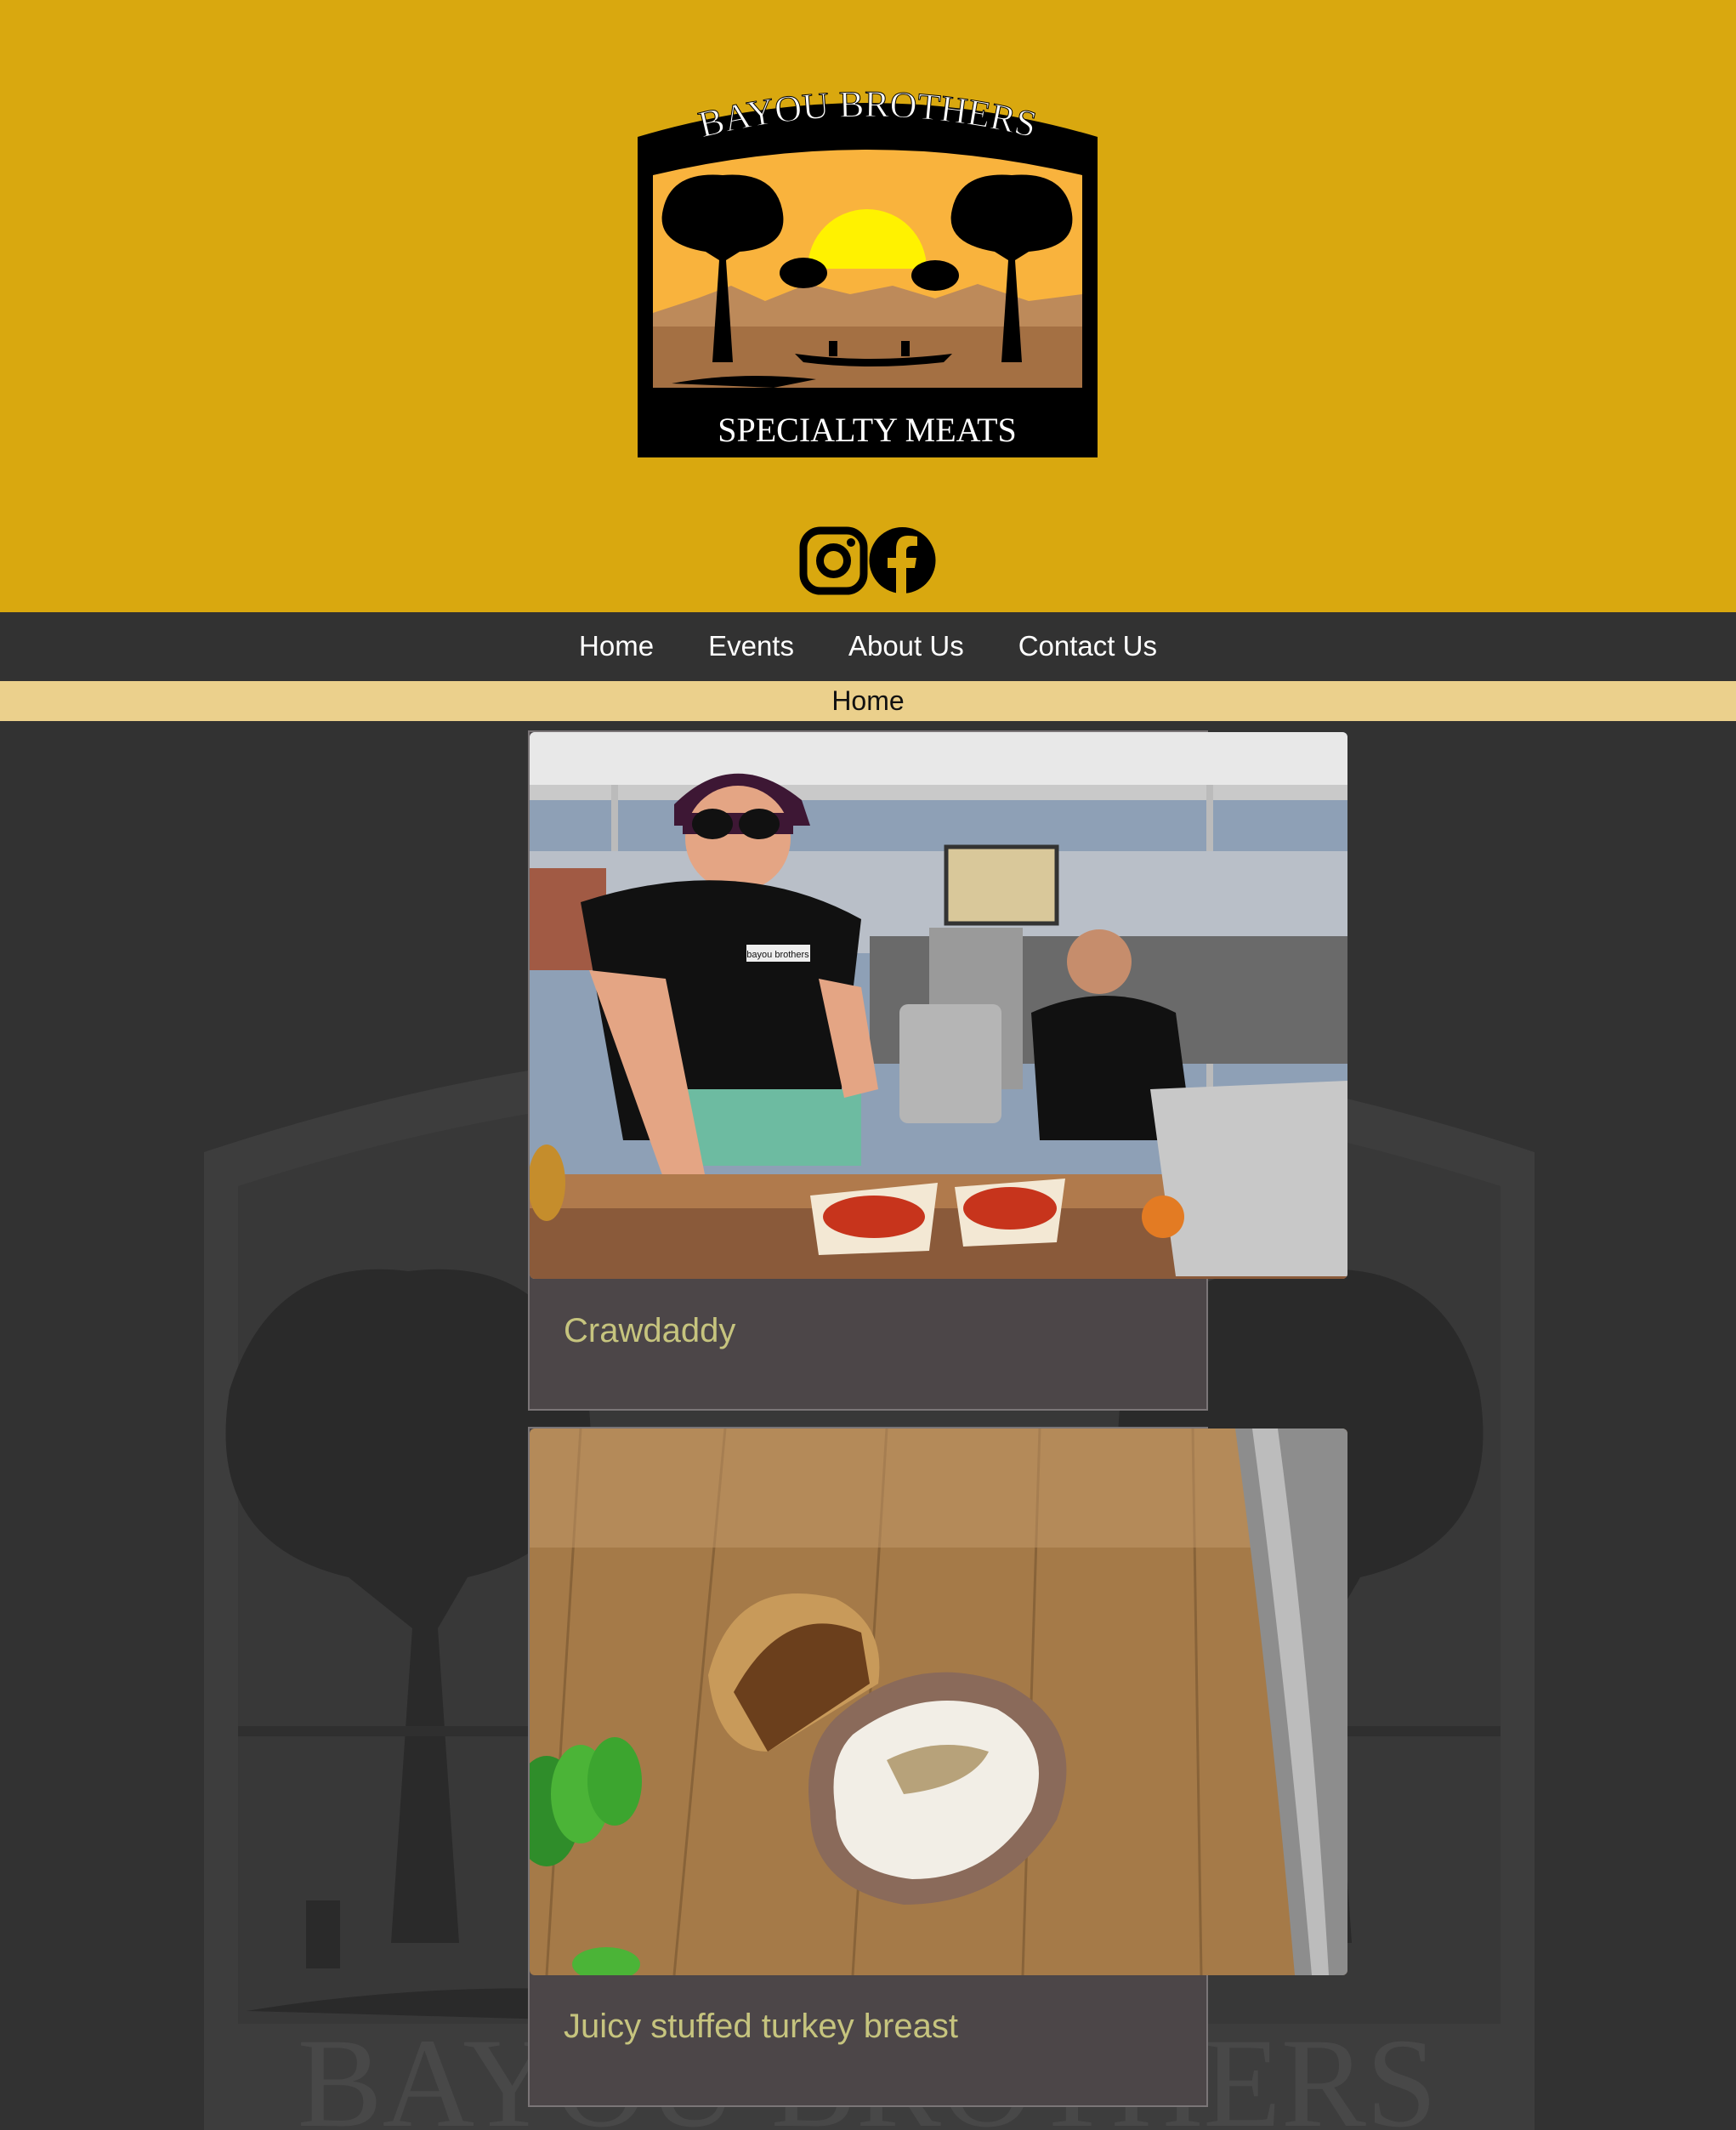  Describe the element at coordinates (939, 1702) in the screenshot. I see `turkey-breast-photo` at that location.